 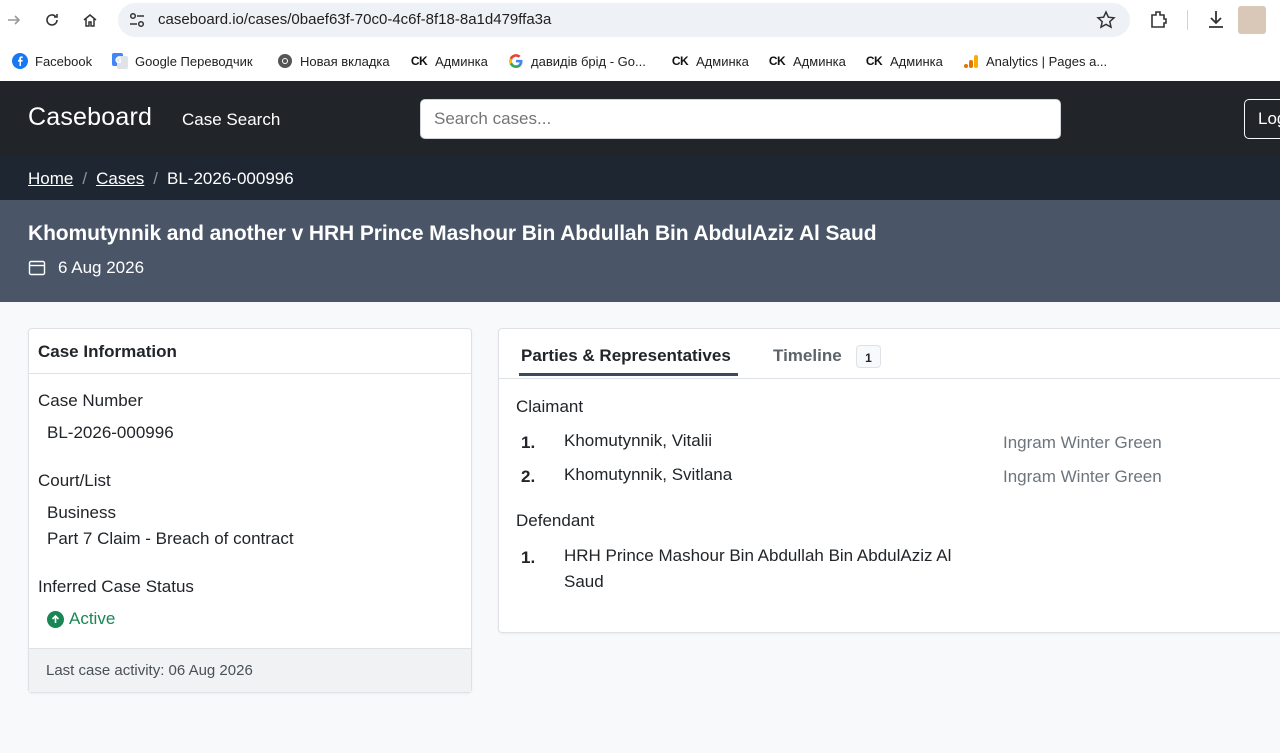 I want to click on breadcrumb: Home / Cases / BL-2026-000996, so click(x=640, y=178).